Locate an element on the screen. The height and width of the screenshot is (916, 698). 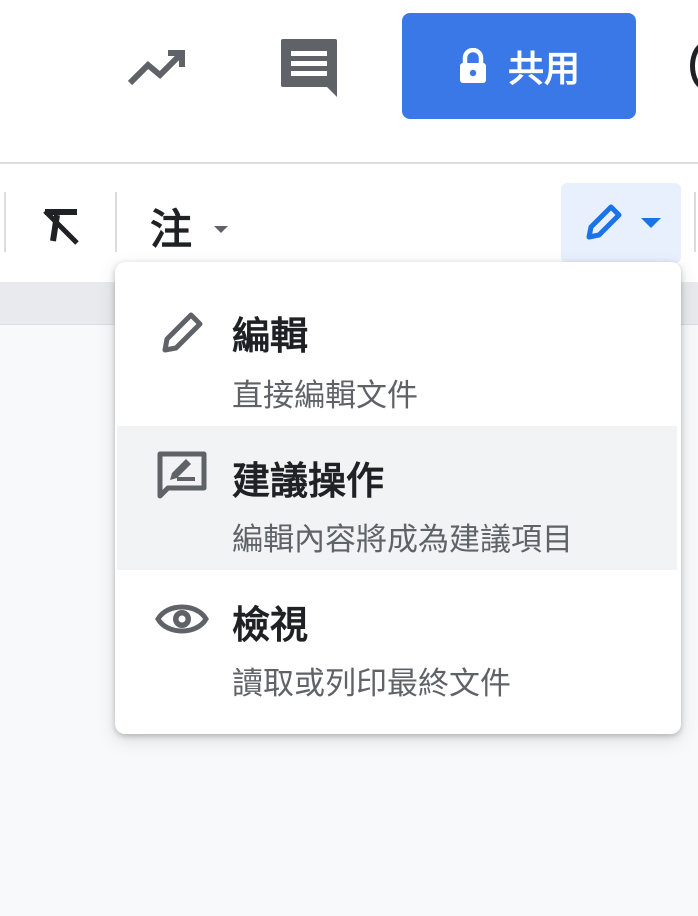
menu-item-title: 檢視 is located at coordinates (270, 625).